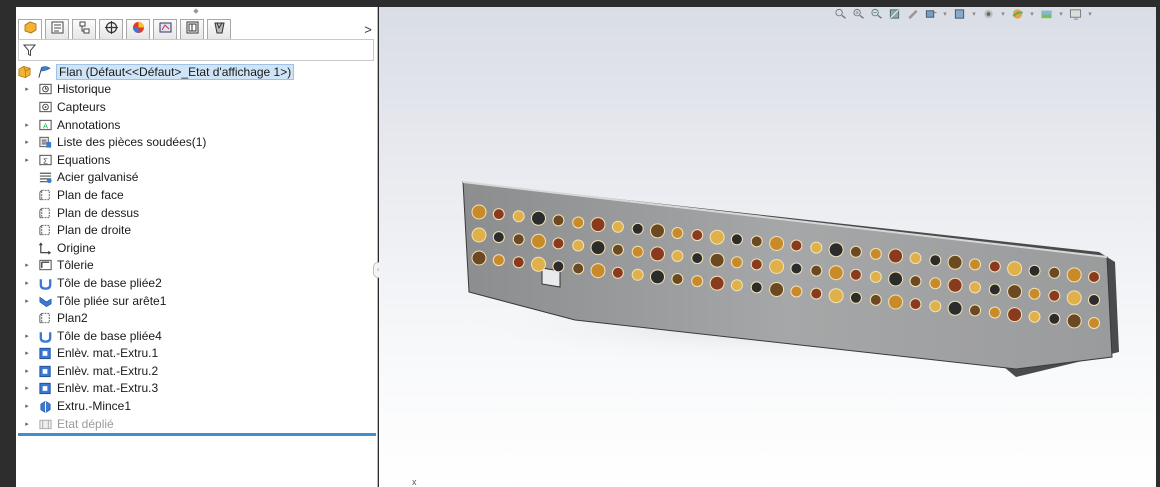 The height and width of the screenshot is (487, 1160). I want to click on hide-show-icon, so click(988, 14).